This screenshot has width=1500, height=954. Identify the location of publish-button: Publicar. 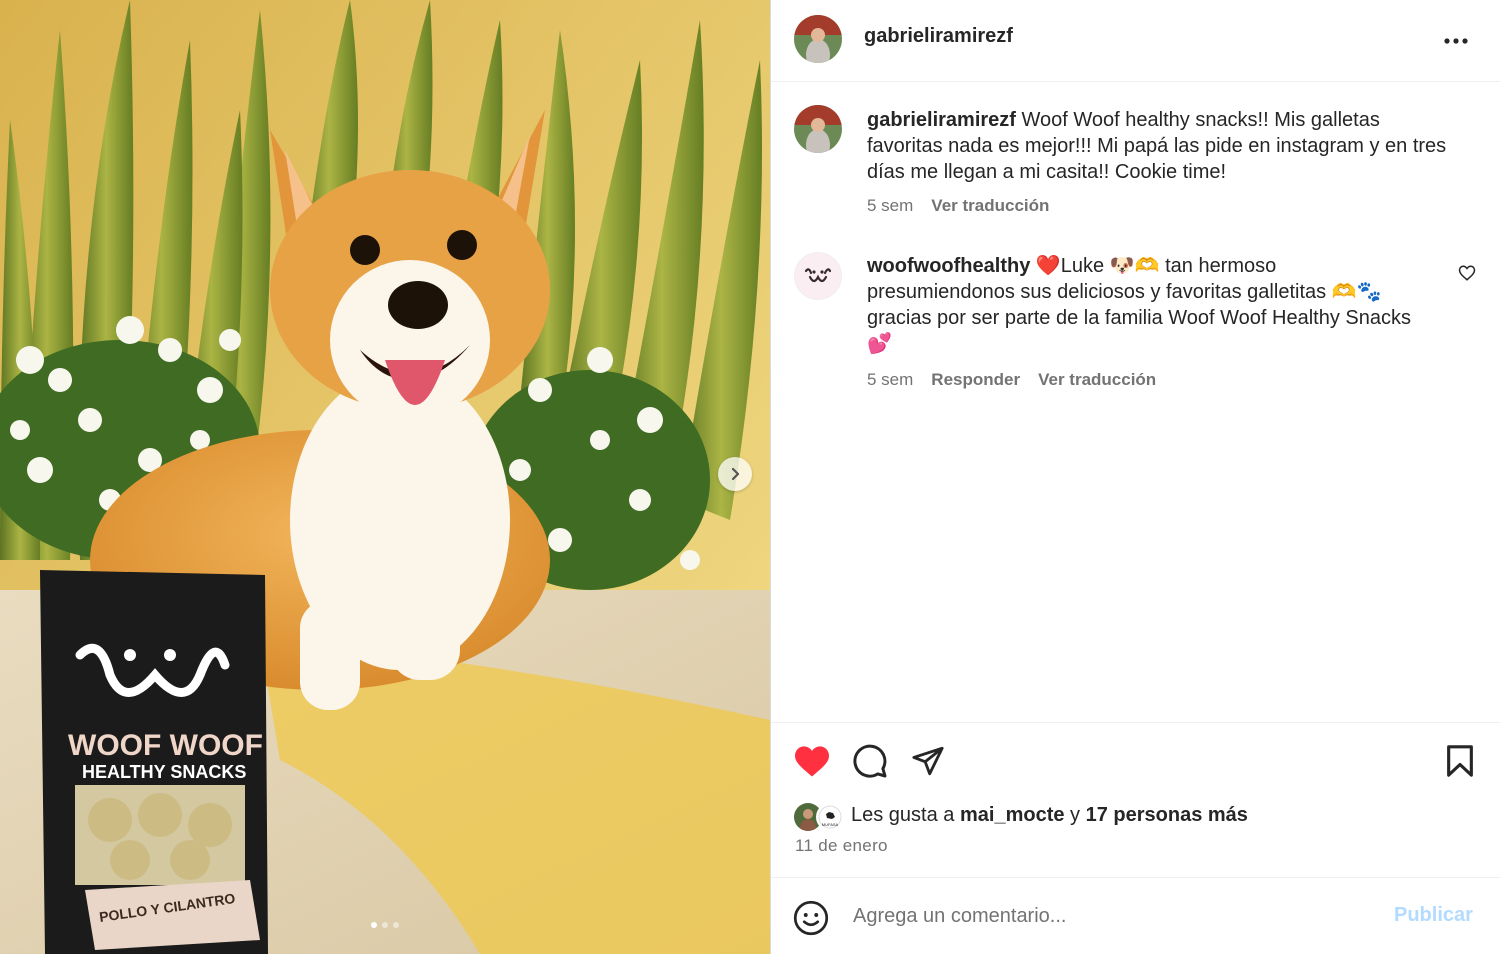
(1433, 915).